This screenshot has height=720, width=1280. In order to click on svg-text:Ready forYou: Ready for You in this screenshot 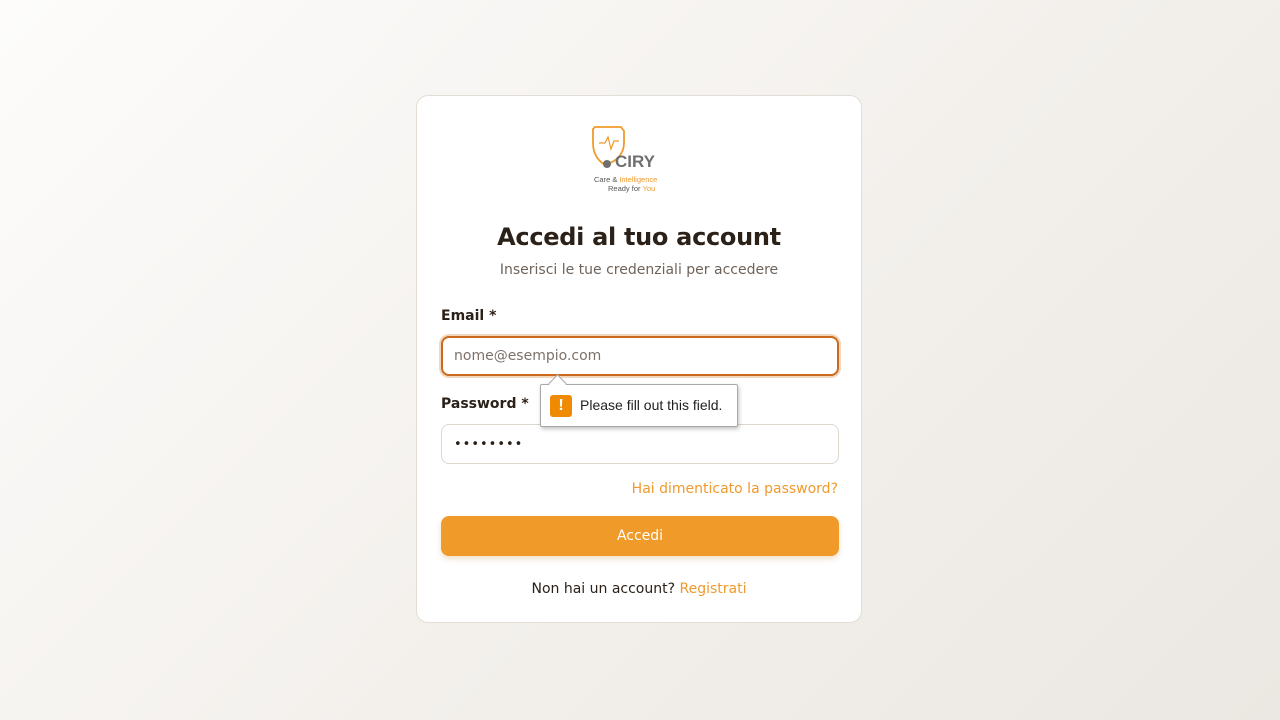, I will do `click(631, 188)`.